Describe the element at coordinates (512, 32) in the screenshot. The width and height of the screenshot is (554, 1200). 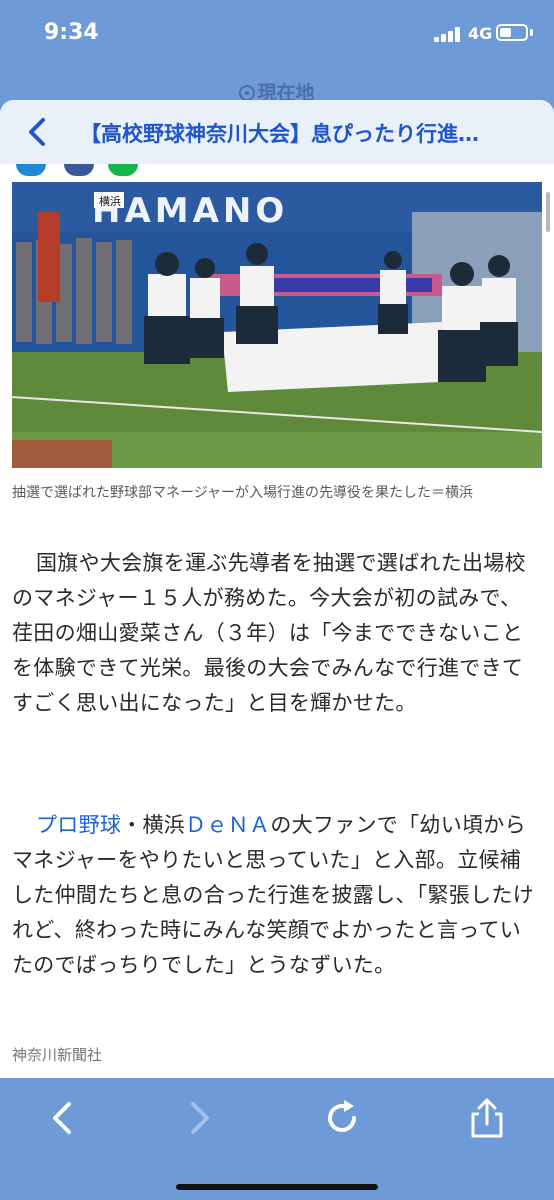
I see `battery-icon` at that location.